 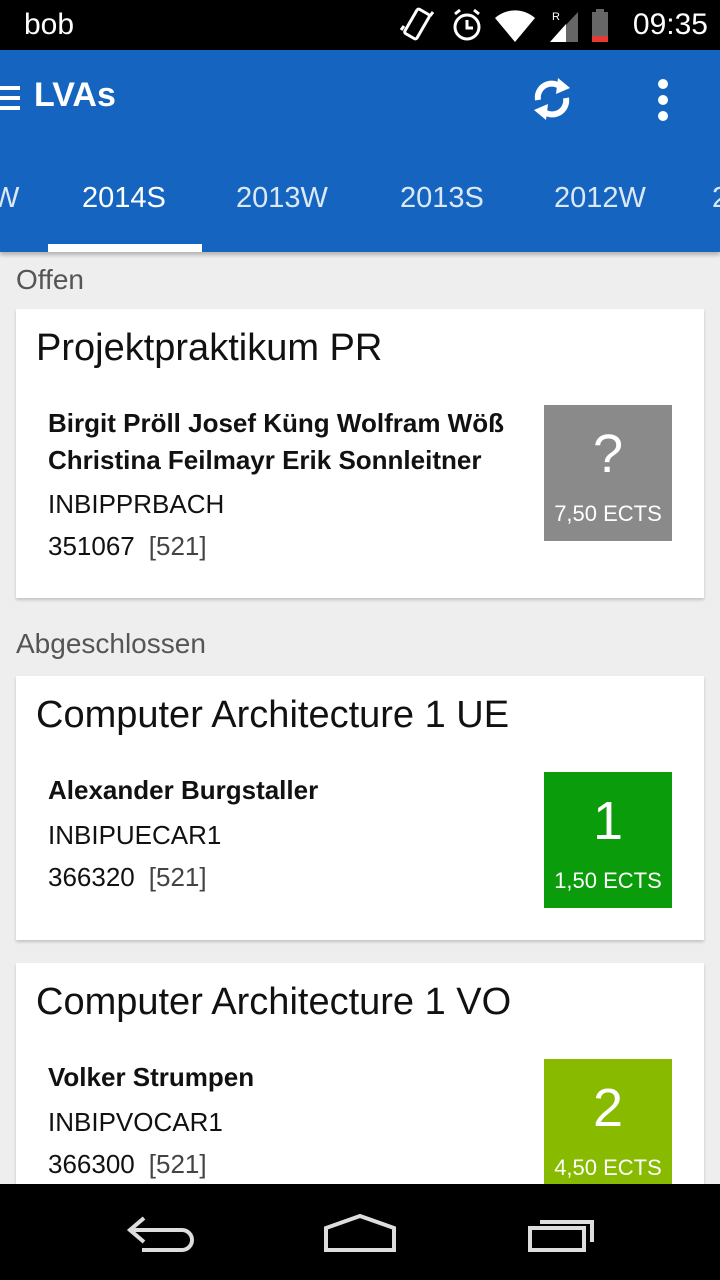 I want to click on system-nav-bar, so click(x=360, y=1232).